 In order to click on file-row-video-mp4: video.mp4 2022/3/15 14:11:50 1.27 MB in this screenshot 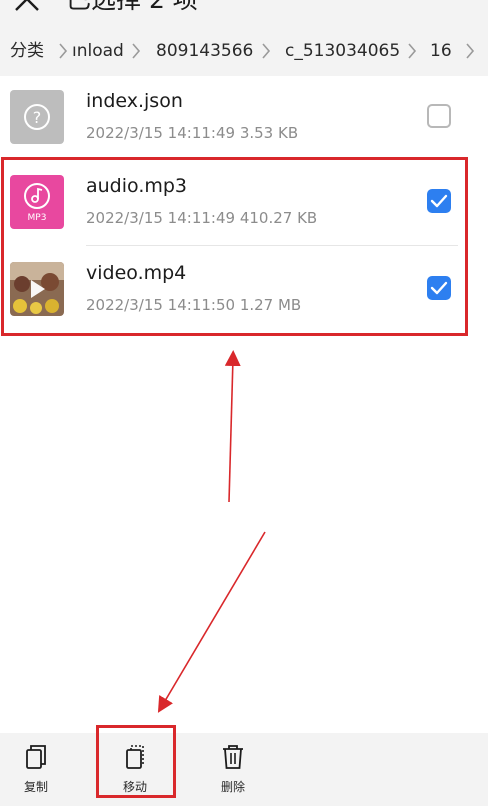, I will do `click(244, 290)`.